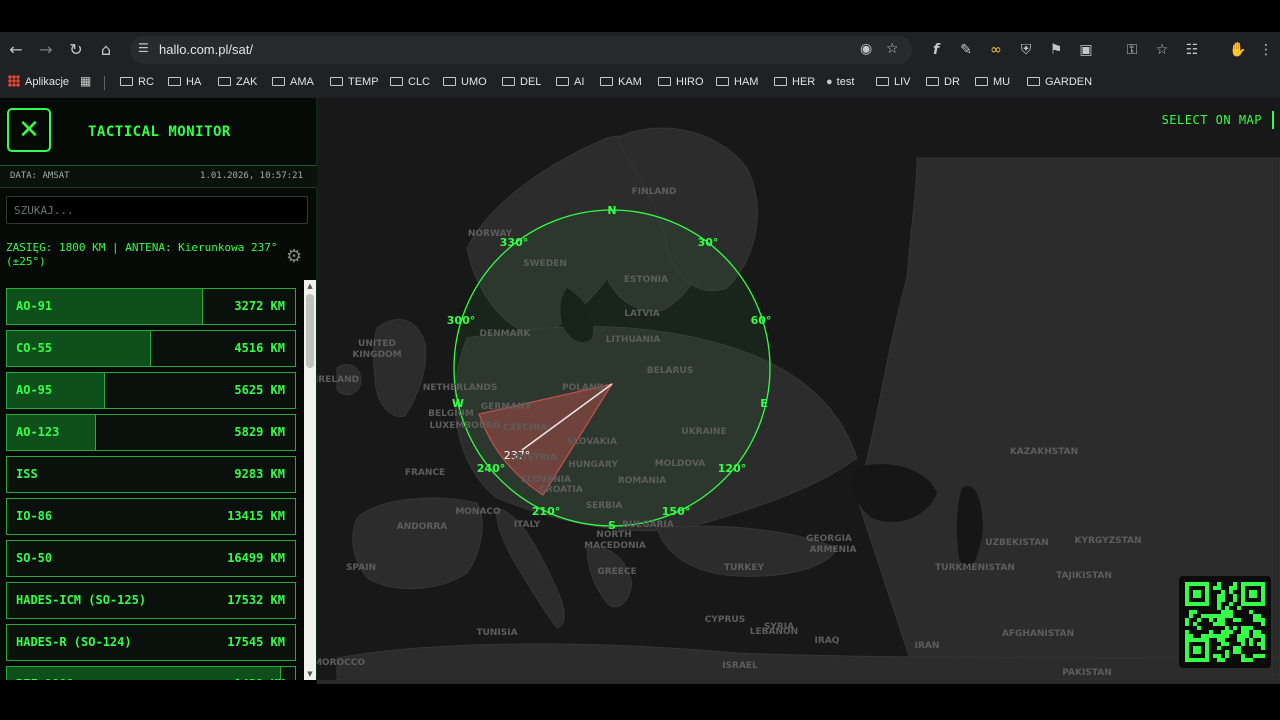 The height and width of the screenshot is (720, 1280). I want to click on country-label: GERMANY, so click(506, 407).